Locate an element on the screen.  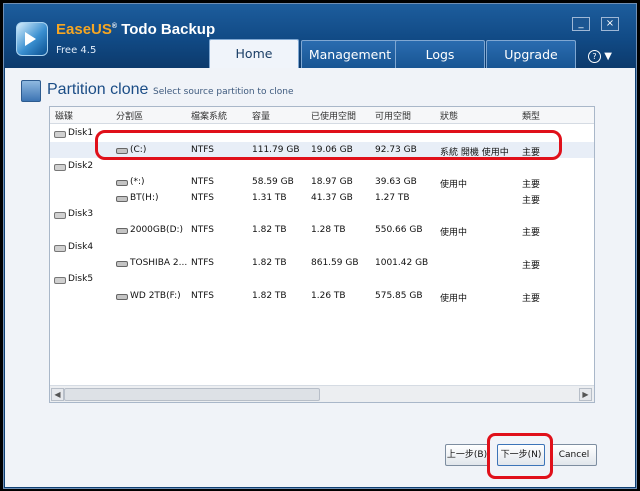
brand-rest: Todo Backup is located at coordinates (168, 29).